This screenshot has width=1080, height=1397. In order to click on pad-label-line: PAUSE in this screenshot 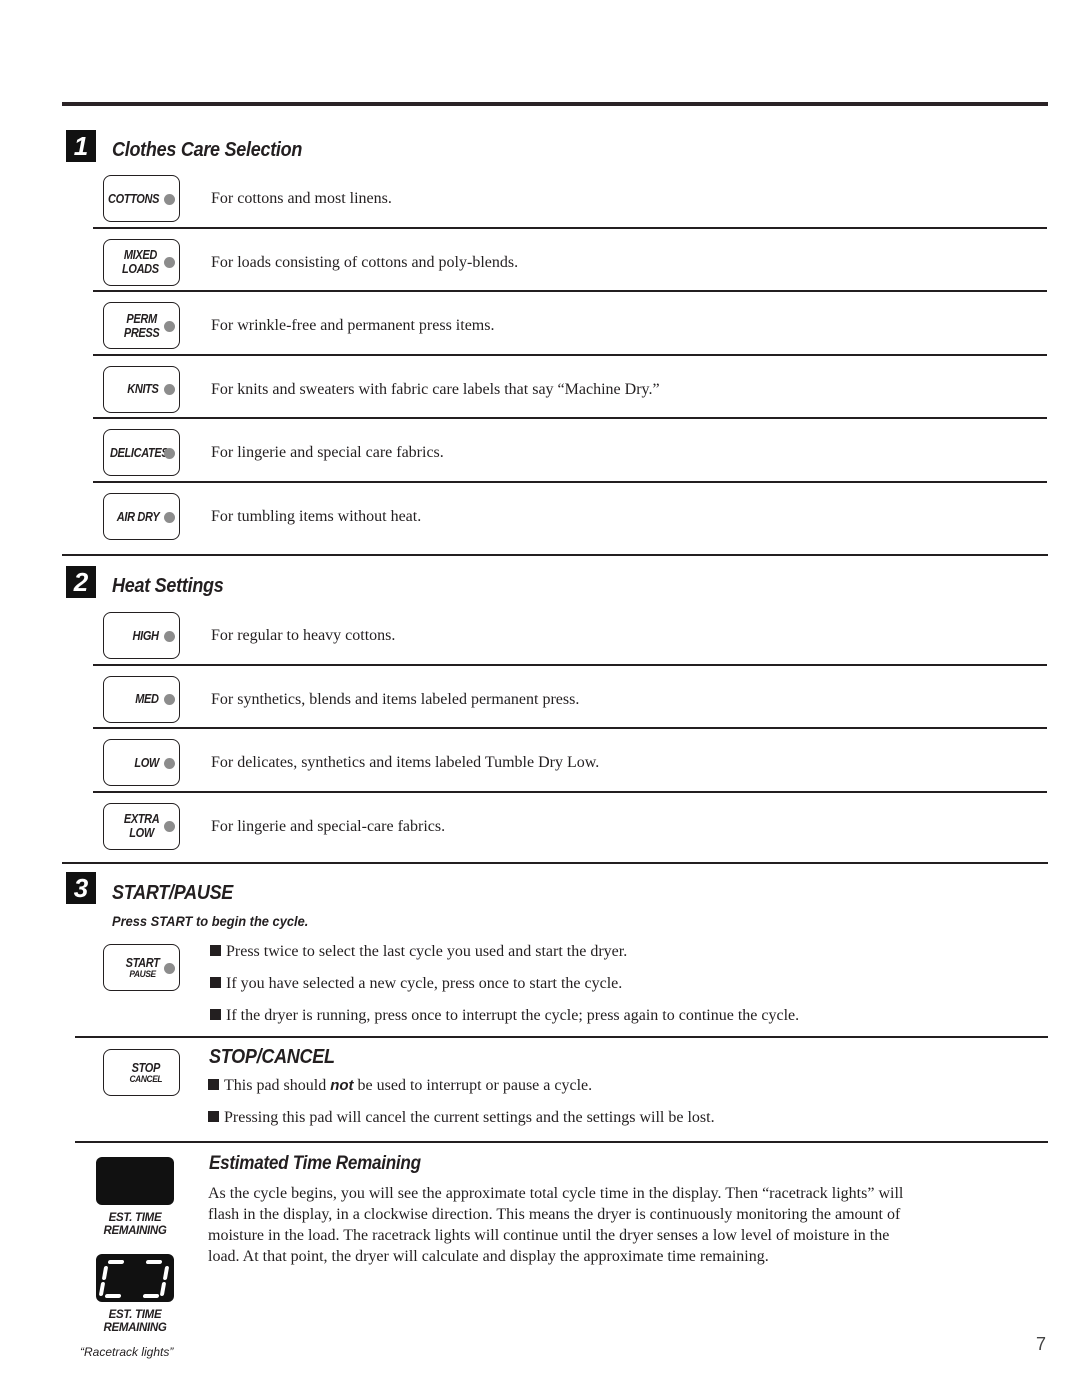, I will do `click(143, 974)`.